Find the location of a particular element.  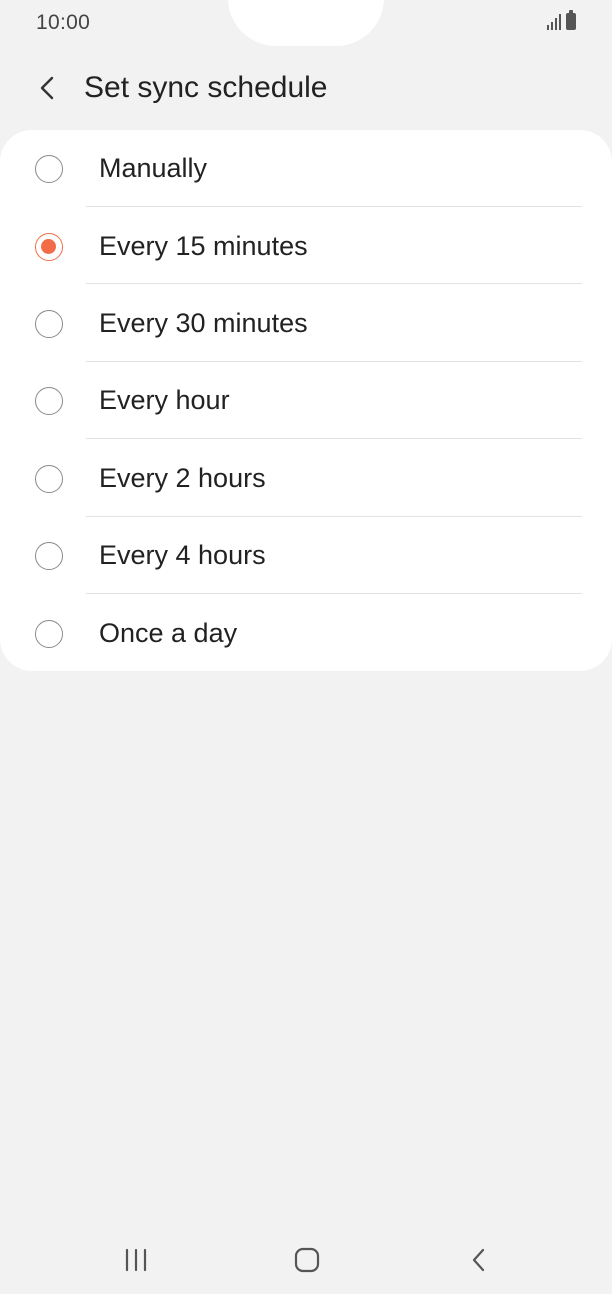

status-time: 10:00 is located at coordinates (63, 22).